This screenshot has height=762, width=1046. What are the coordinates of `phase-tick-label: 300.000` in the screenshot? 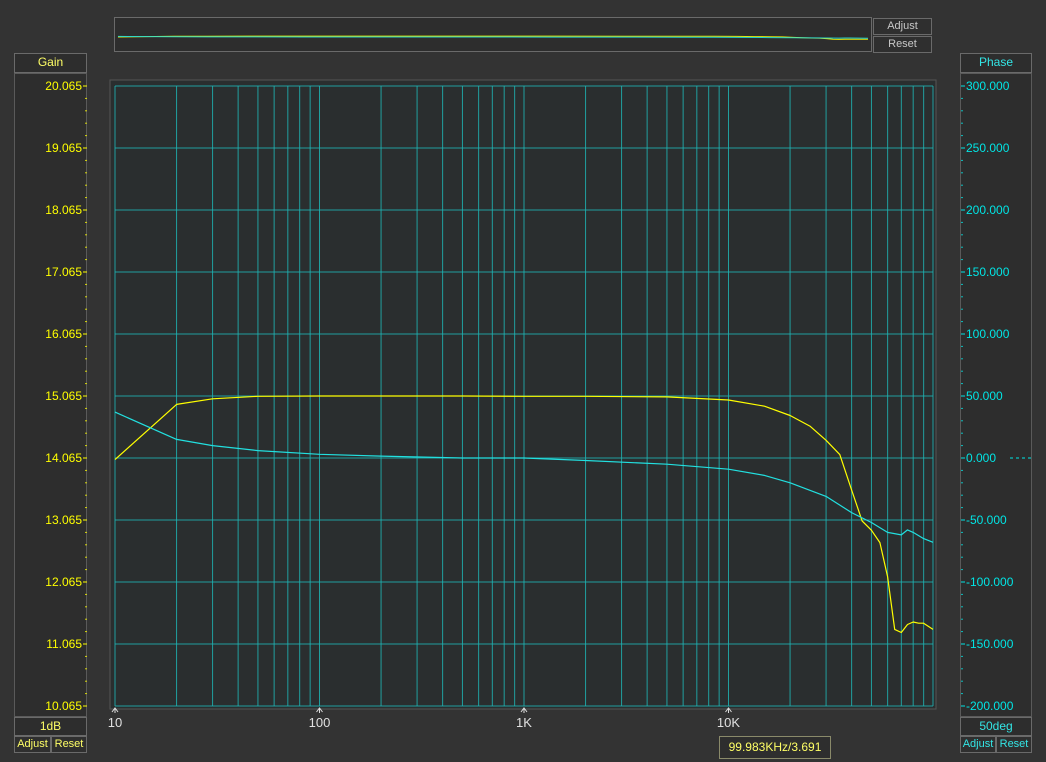 It's located at (988, 86).